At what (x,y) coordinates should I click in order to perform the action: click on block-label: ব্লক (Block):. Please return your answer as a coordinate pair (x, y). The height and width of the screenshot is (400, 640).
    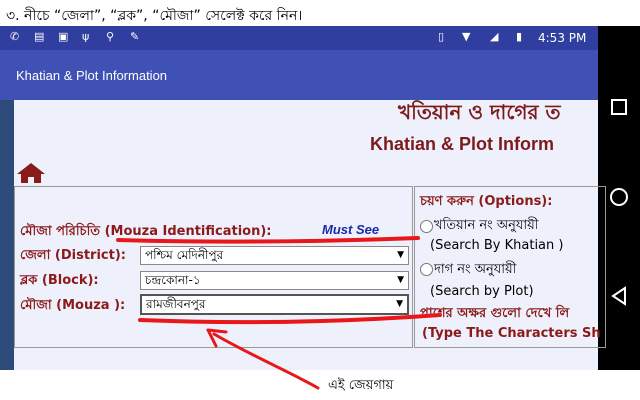
    Looking at the image, I should click on (59, 280).